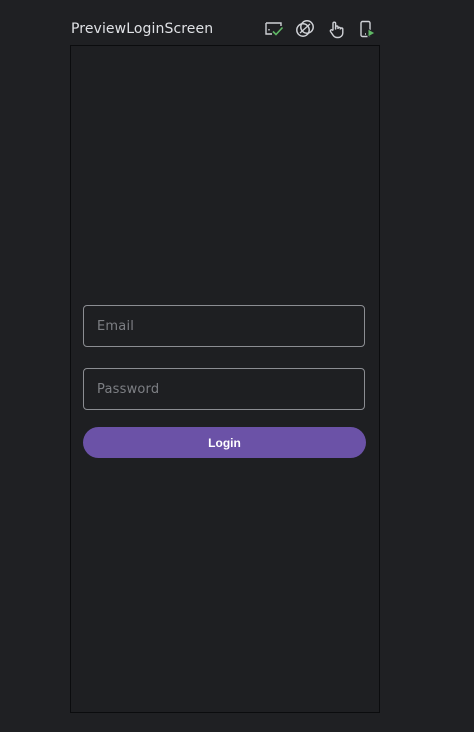 The width and height of the screenshot is (474, 732). I want to click on run-on-device-button, so click(366, 29).